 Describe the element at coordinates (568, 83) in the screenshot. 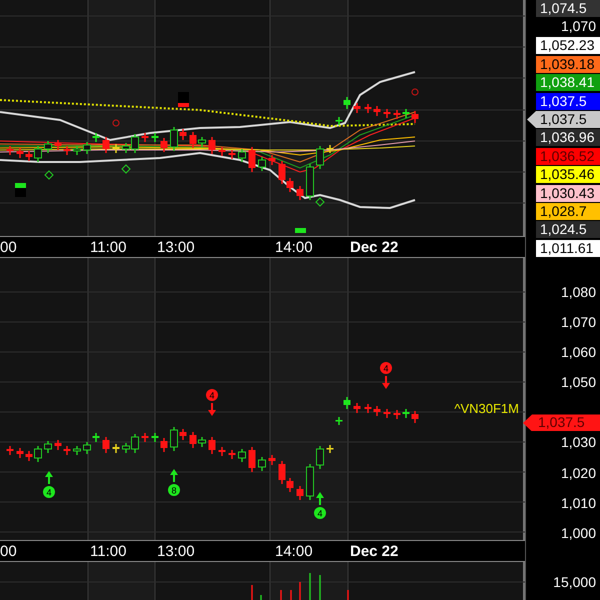

I see `price-axis-label: 1,038.41` at that location.